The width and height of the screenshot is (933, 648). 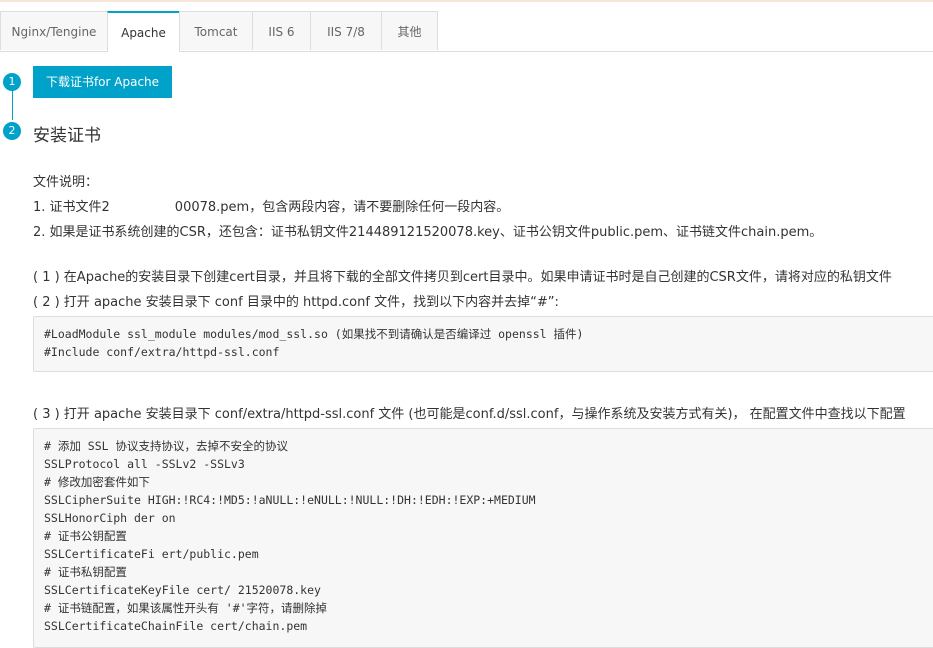 I want to click on tab-tomcat: Tomcat, so click(x=216, y=30).